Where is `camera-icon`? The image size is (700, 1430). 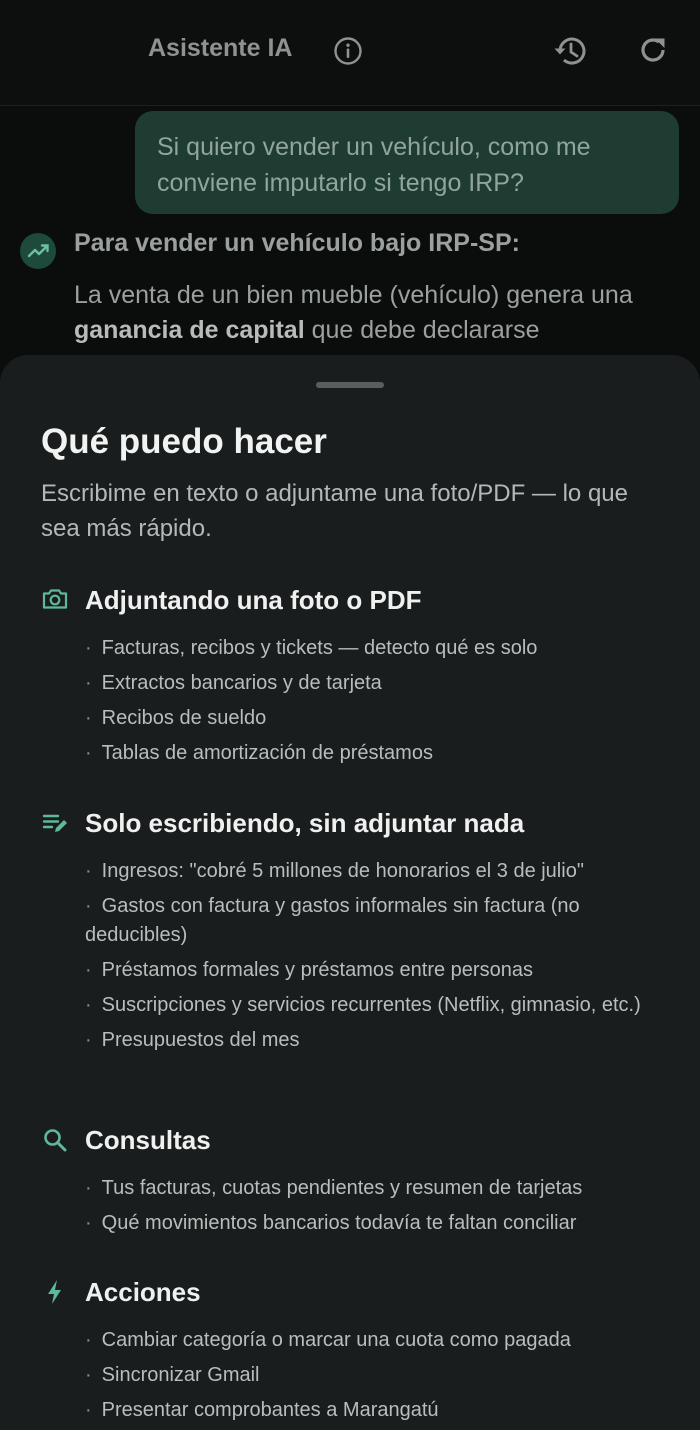
camera-icon is located at coordinates (55, 599).